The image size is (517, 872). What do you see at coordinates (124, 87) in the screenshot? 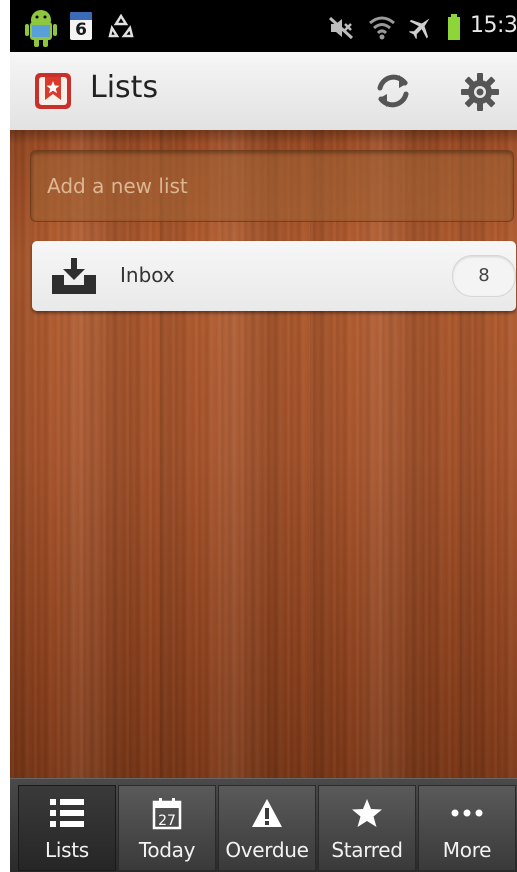
I see `page-title: Lists` at bounding box center [124, 87].